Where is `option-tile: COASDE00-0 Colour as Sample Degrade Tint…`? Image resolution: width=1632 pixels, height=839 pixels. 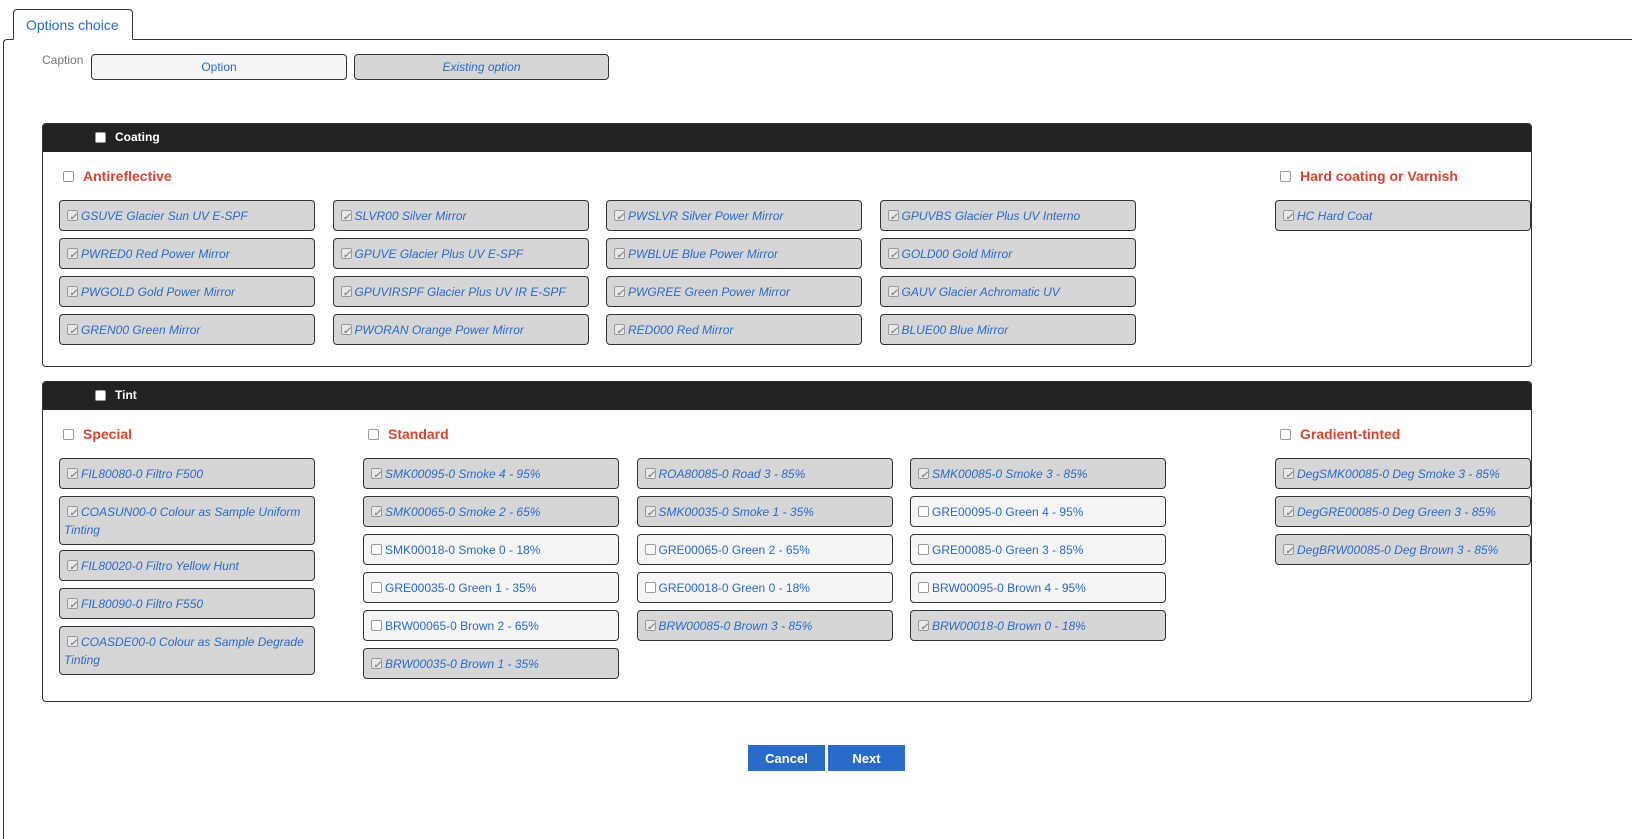
option-tile: COASDE00-0 Colour as Sample Degrade Tint… is located at coordinates (187, 650).